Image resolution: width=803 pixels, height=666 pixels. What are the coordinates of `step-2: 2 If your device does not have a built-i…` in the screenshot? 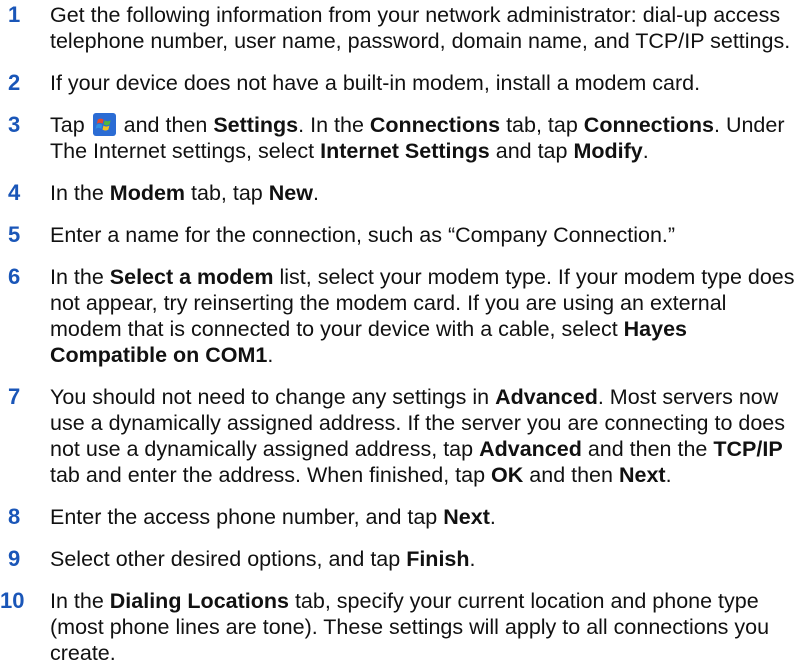 It's located at (401, 83).